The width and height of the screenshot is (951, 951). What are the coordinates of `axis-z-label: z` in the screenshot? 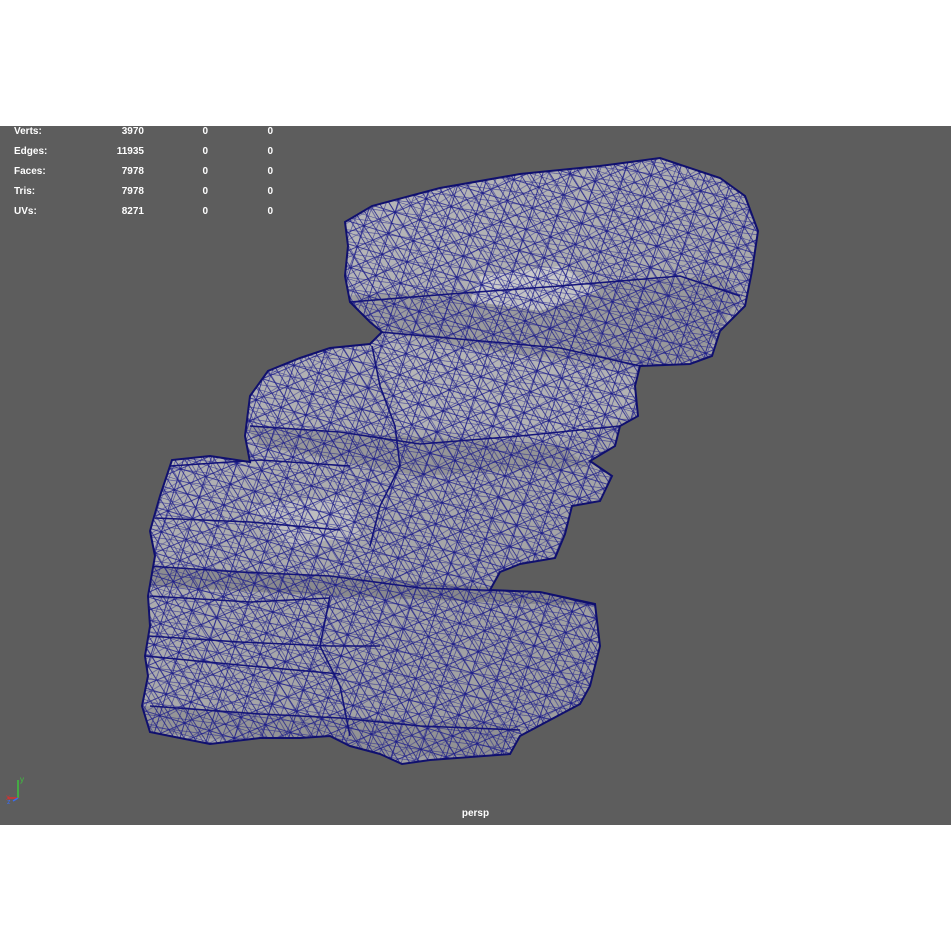 It's located at (9, 801).